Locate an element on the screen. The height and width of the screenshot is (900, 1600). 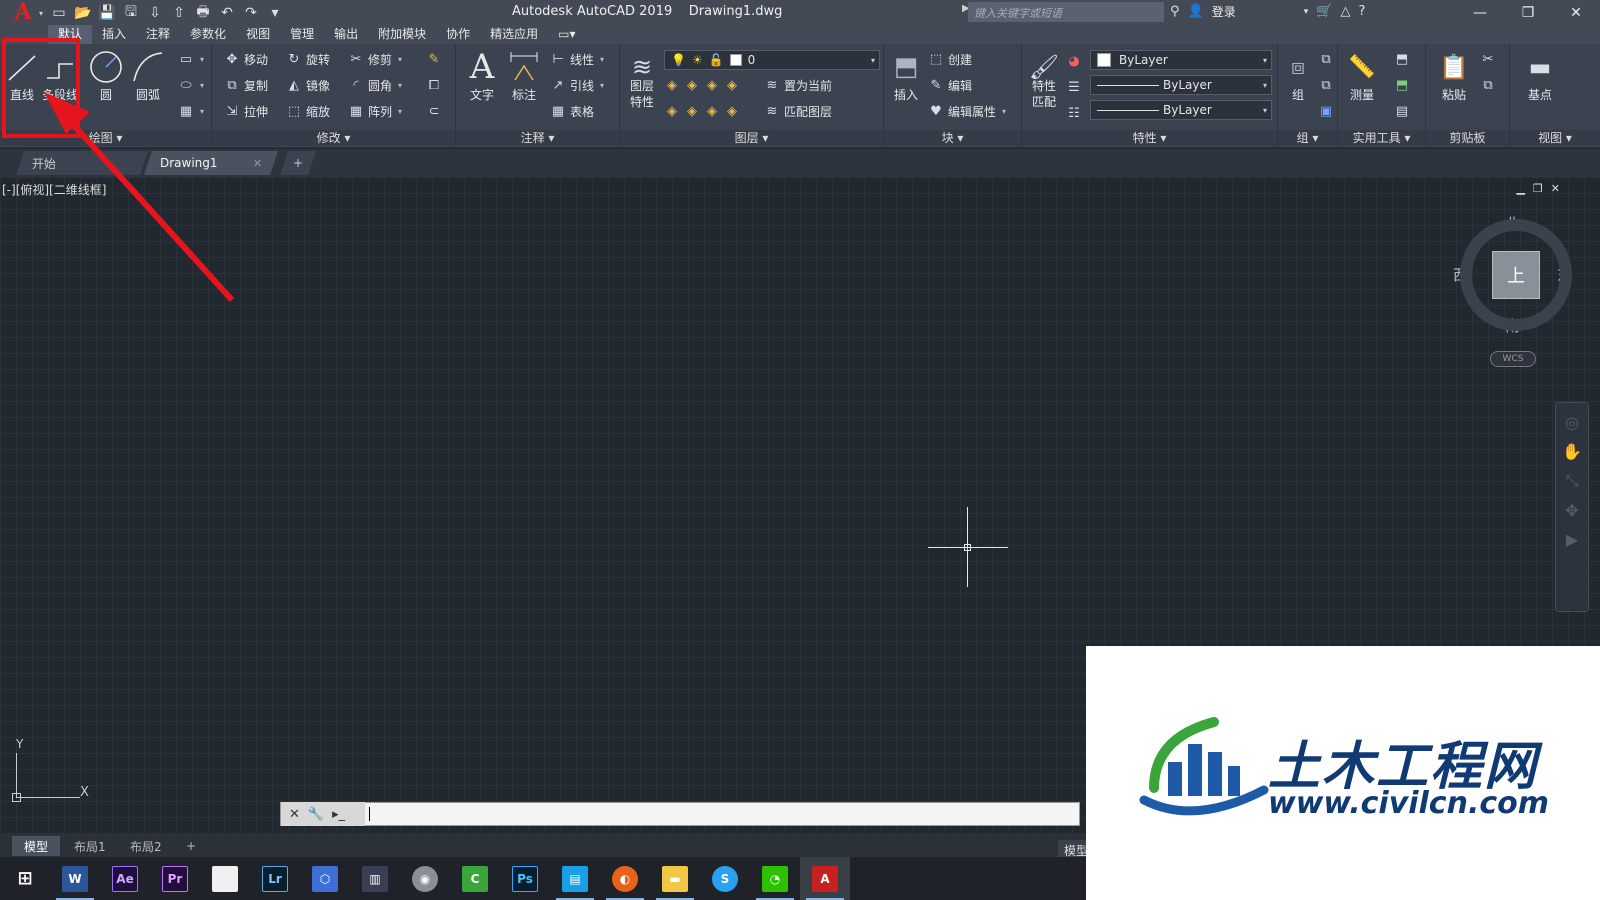
leader-button: ↗ 引线 ▾ is located at coordinates (577, 85).